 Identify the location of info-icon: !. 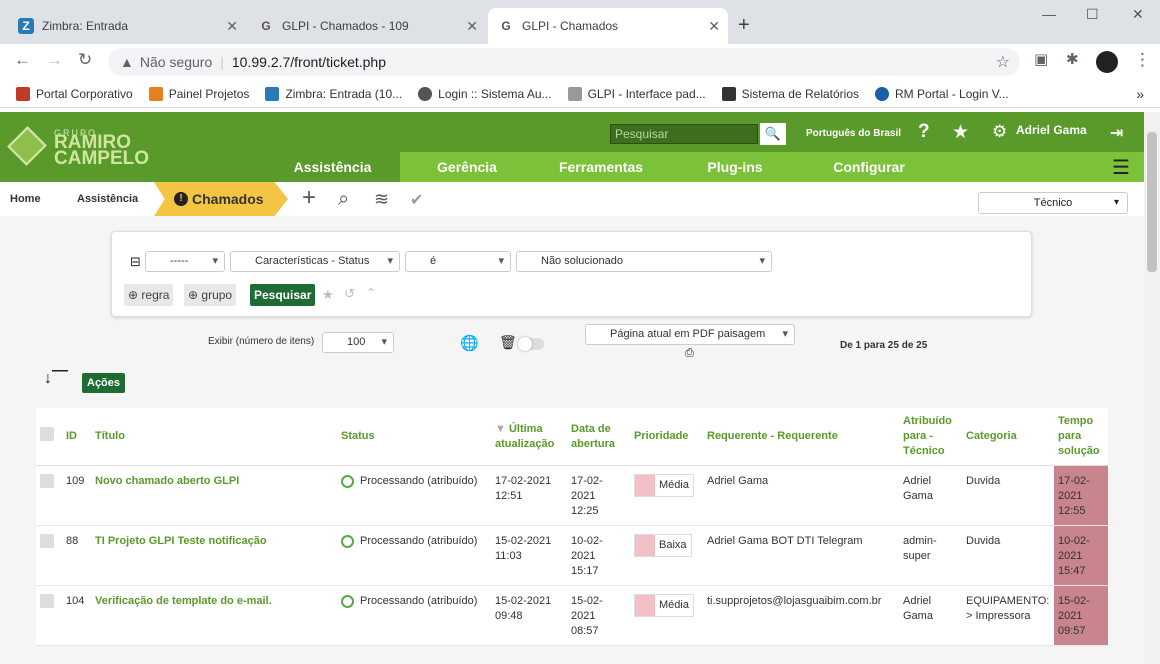
(181, 199).